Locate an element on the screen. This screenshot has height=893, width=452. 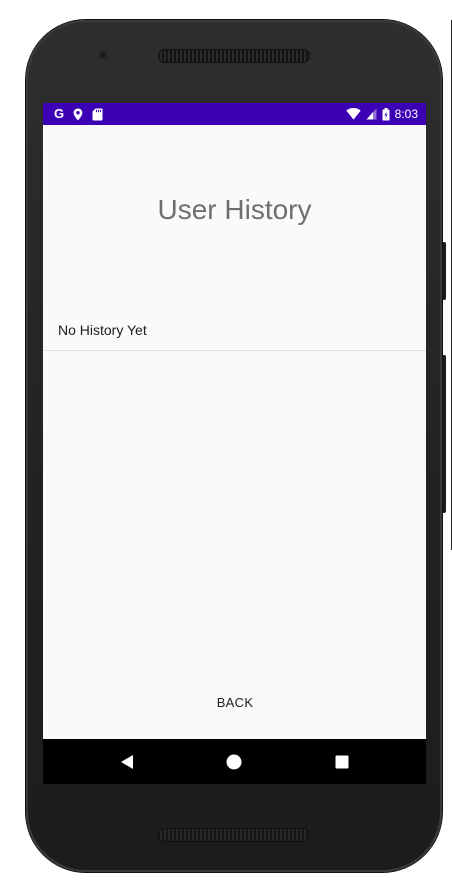
status-time: 8:03 is located at coordinates (406, 114).